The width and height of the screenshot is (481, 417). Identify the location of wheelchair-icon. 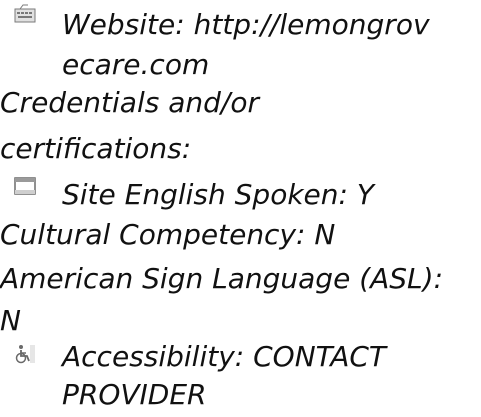
(25, 354).